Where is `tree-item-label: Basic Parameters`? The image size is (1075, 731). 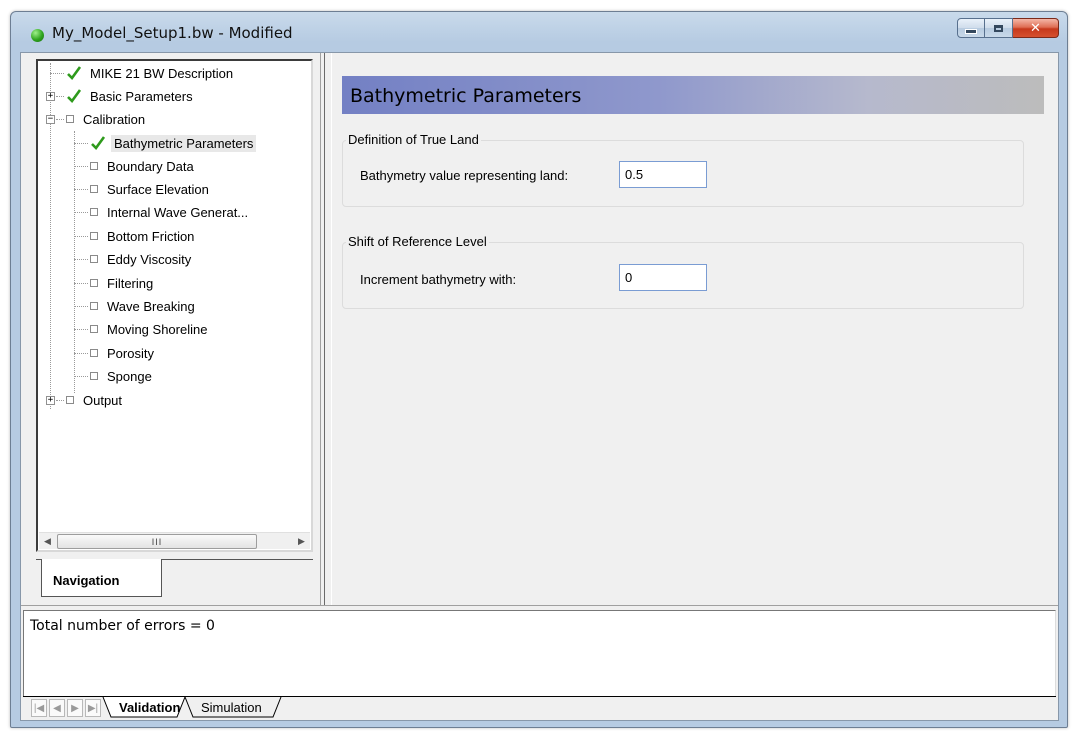 tree-item-label: Basic Parameters is located at coordinates (141, 96).